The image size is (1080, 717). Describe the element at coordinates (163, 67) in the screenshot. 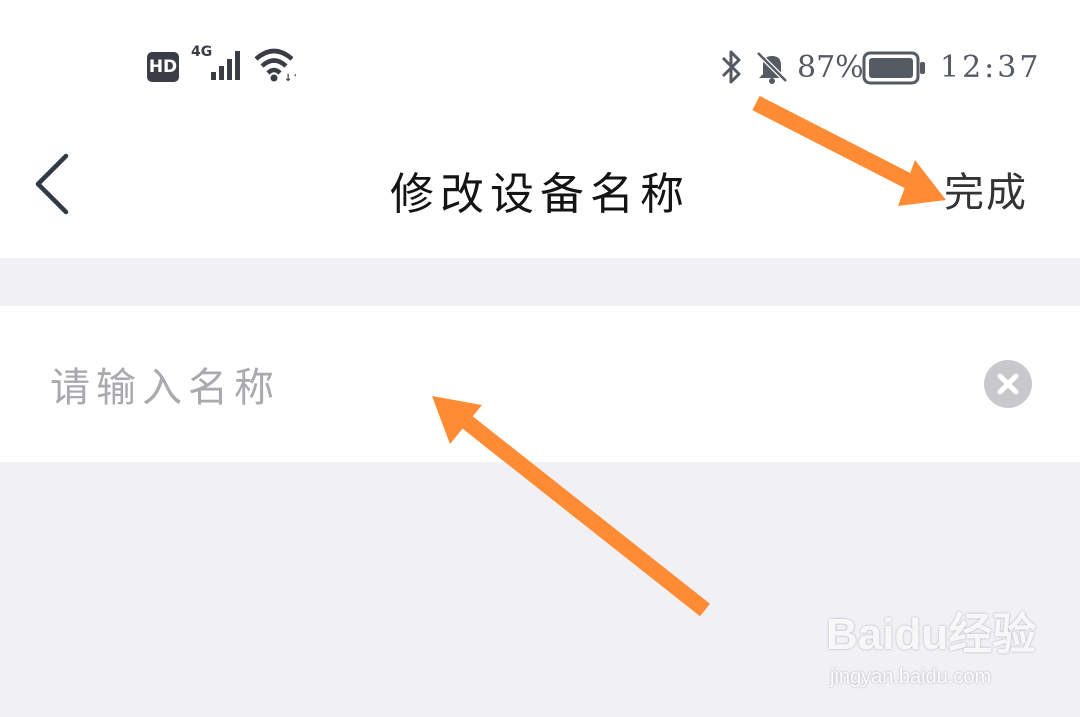

I see `hd-badge: HD` at that location.